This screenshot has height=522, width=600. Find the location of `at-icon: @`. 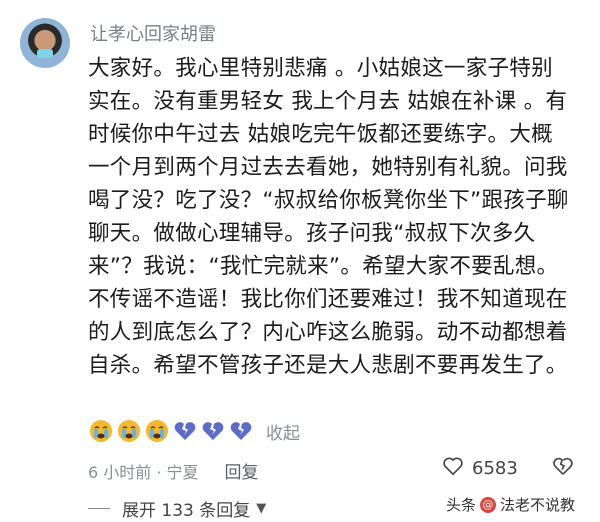

at-icon: @ is located at coordinates (488, 504).